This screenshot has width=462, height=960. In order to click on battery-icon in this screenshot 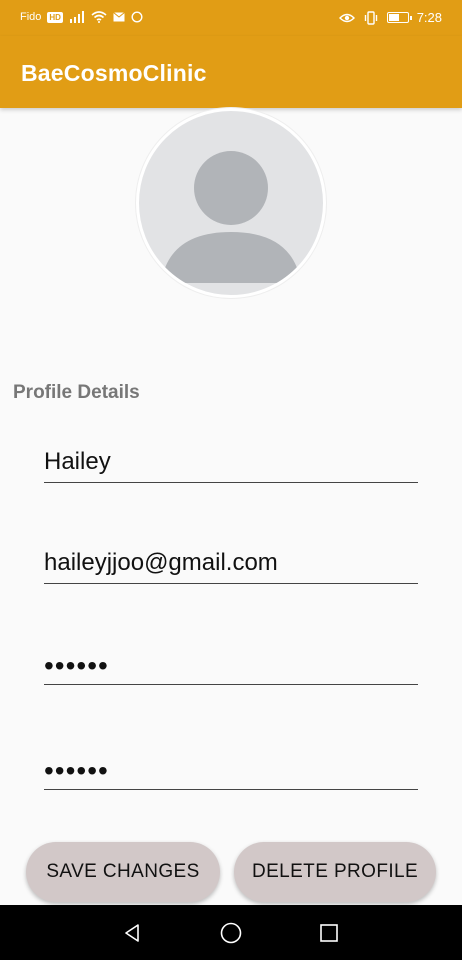, I will do `click(399, 17)`.